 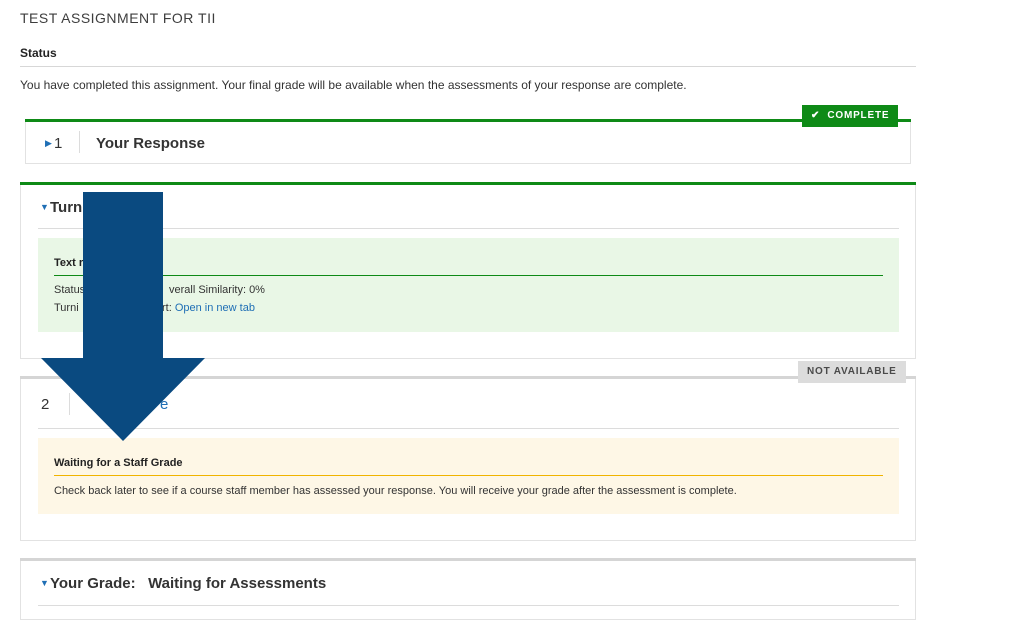 I want to click on staff-grade-rule, so click(x=468, y=475).